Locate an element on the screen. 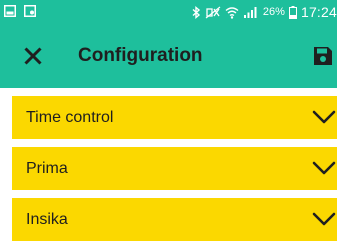 Image resolution: width=337 pixels, height=244 pixels. save-icon is located at coordinates (323, 56).